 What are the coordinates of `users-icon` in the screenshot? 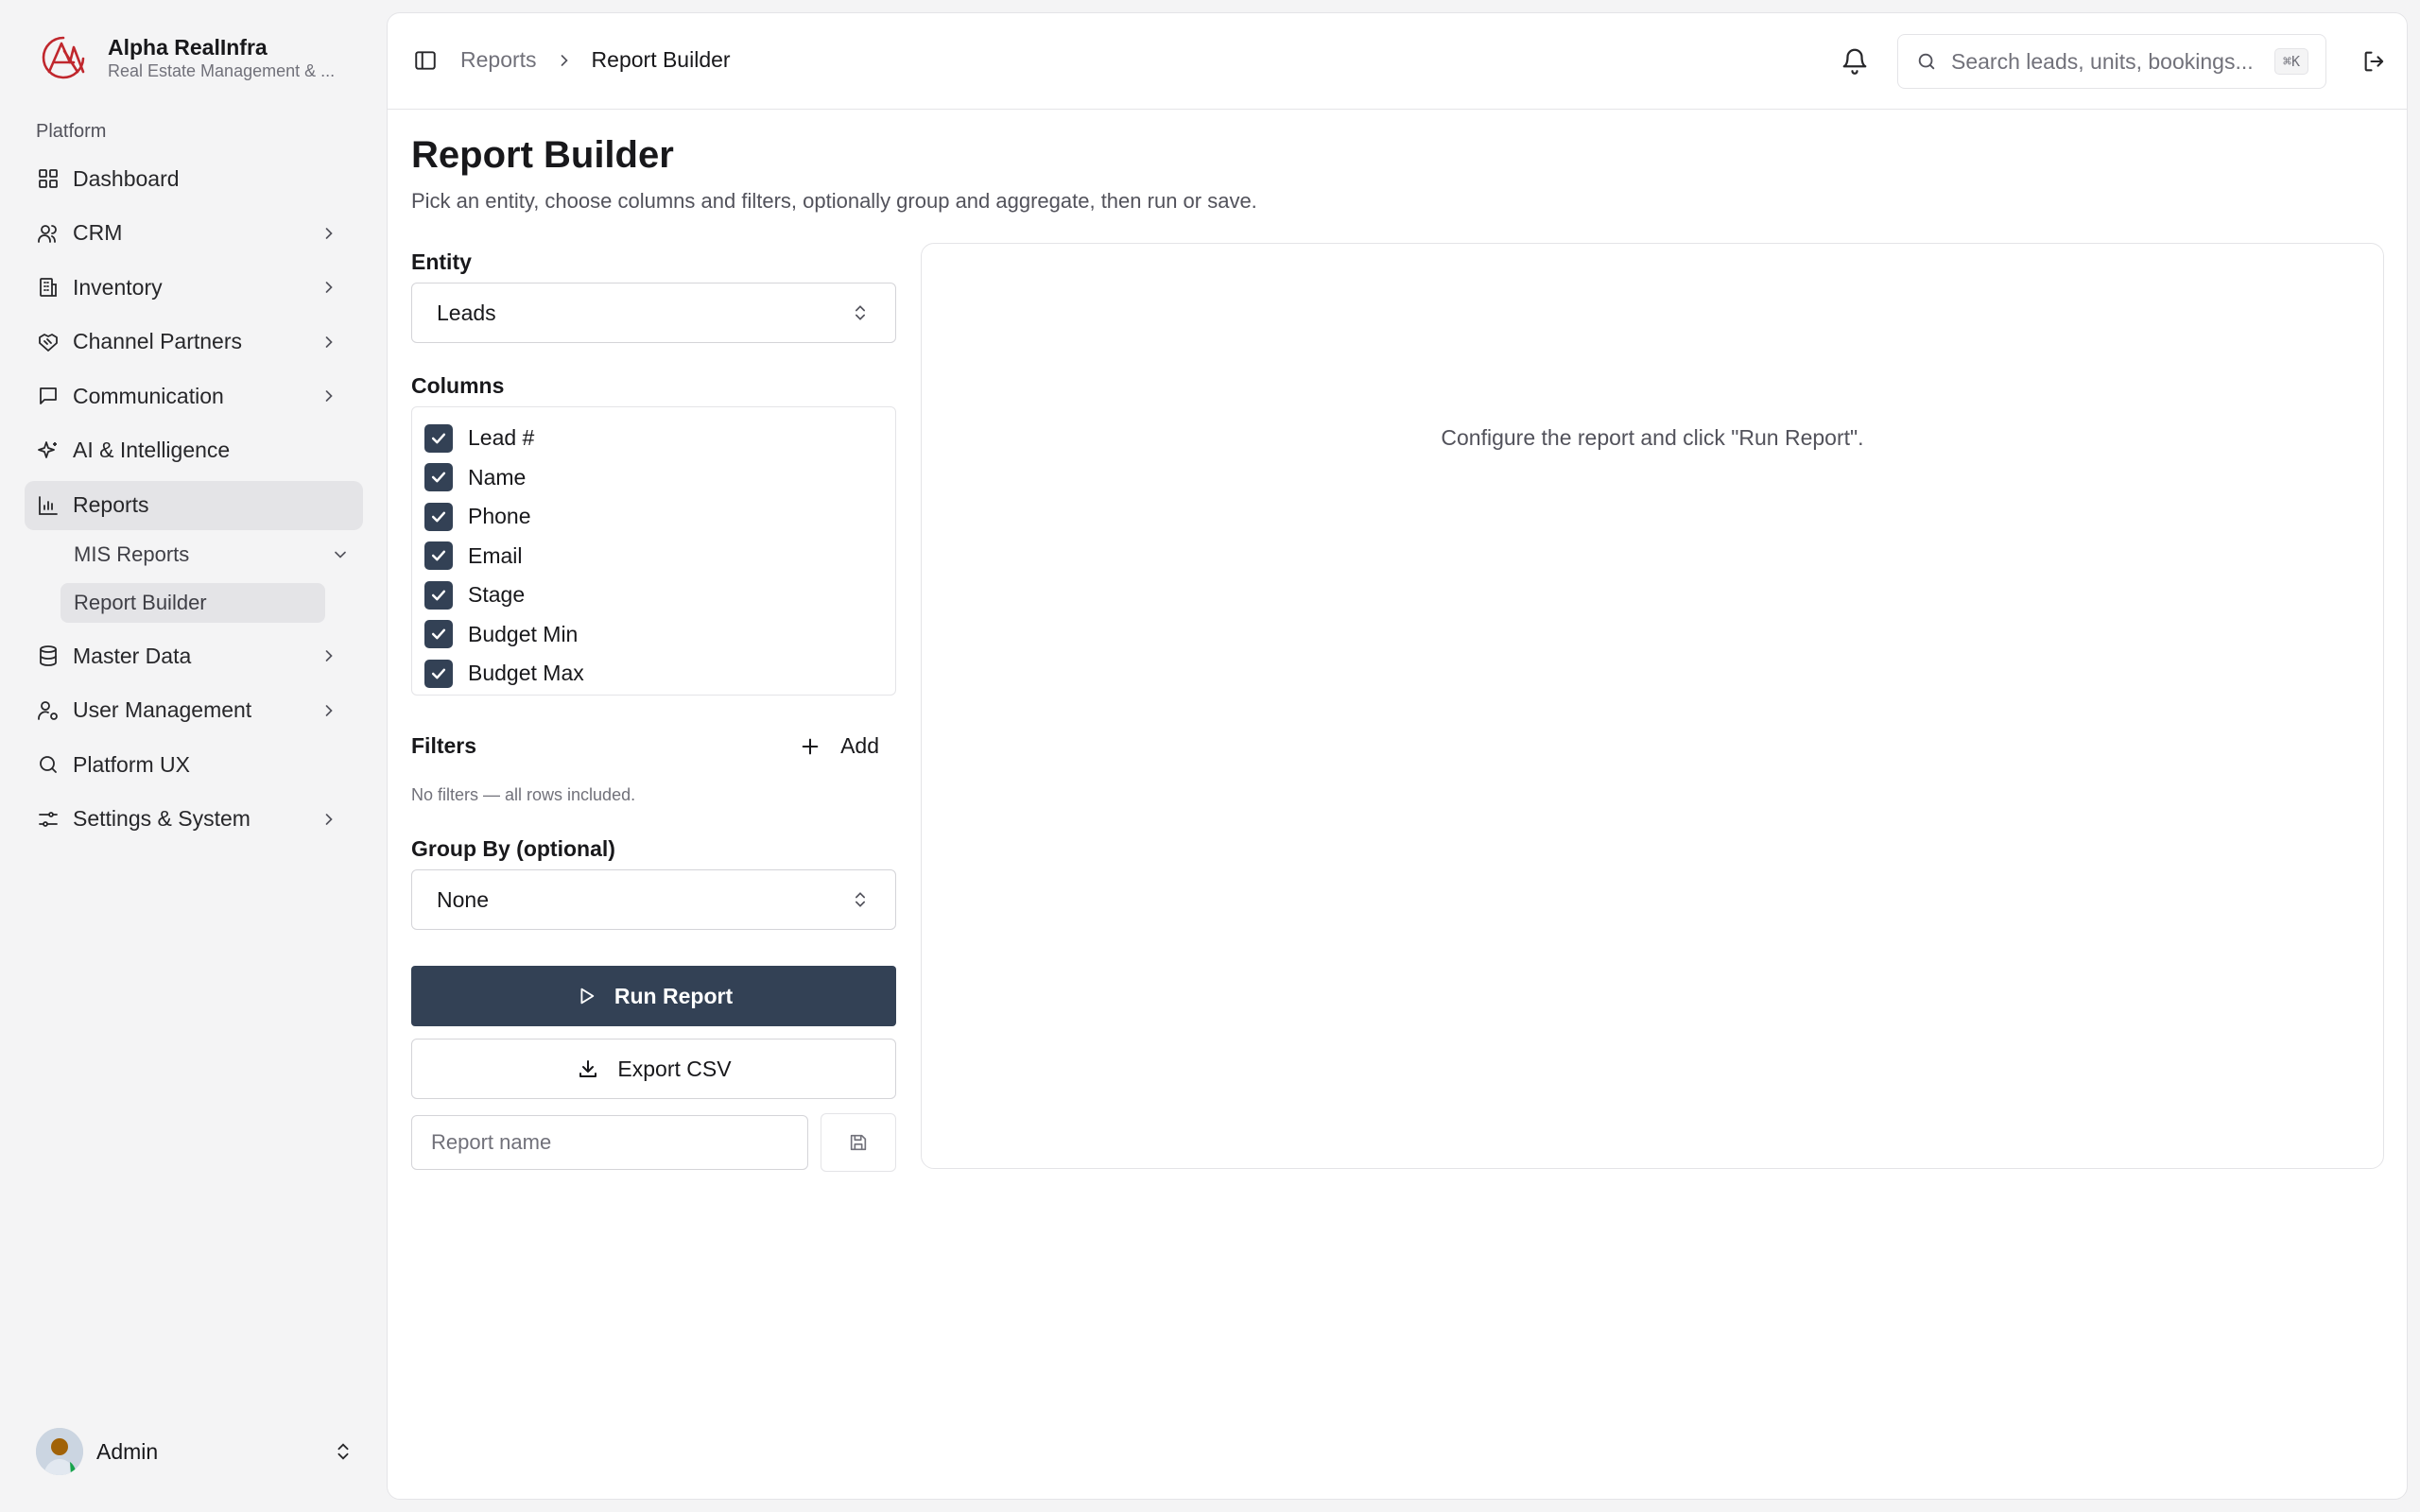 It's located at (48, 233).